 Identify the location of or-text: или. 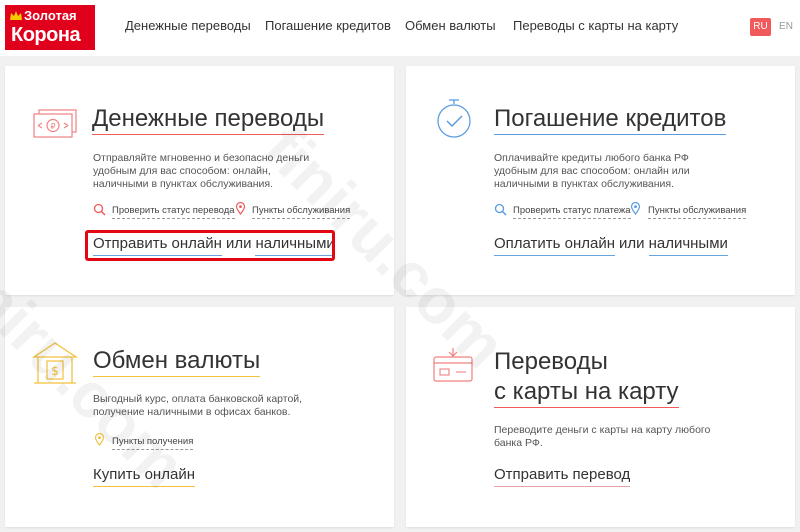
(632, 243).